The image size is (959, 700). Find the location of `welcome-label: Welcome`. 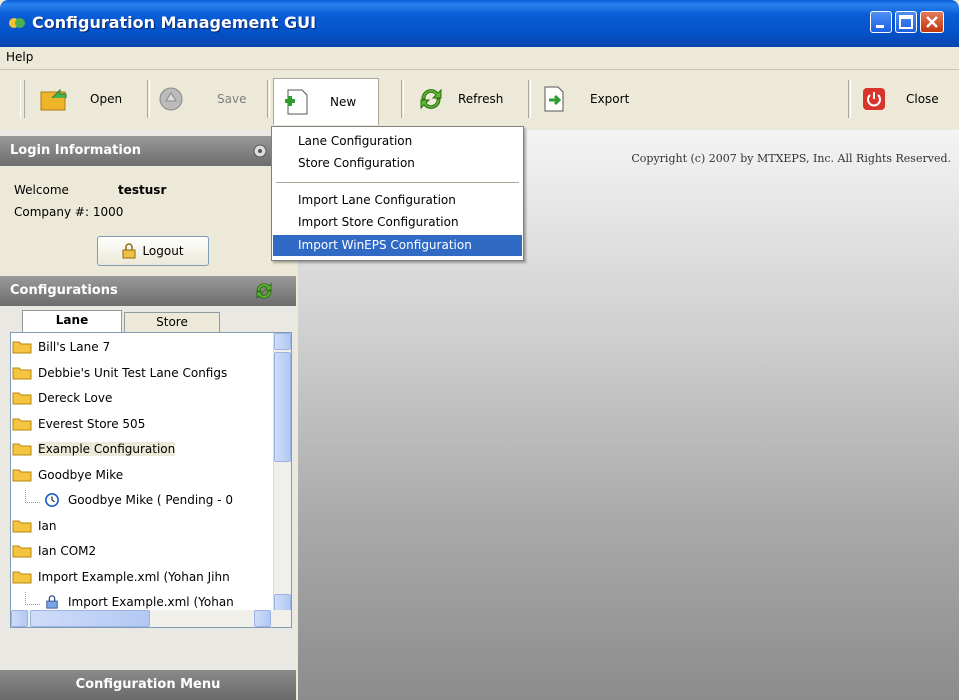

welcome-label: Welcome is located at coordinates (41, 190).